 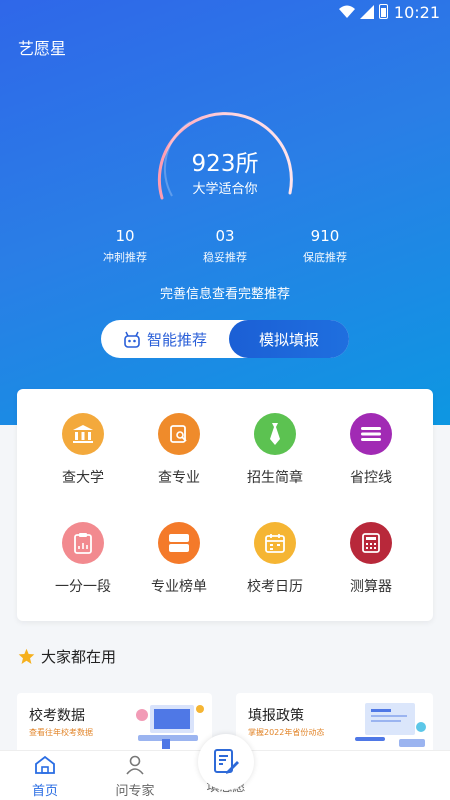 What do you see at coordinates (225, 339) in the screenshot?
I see `recommend-toggle: 智能推荐 模拟填报` at bounding box center [225, 339].